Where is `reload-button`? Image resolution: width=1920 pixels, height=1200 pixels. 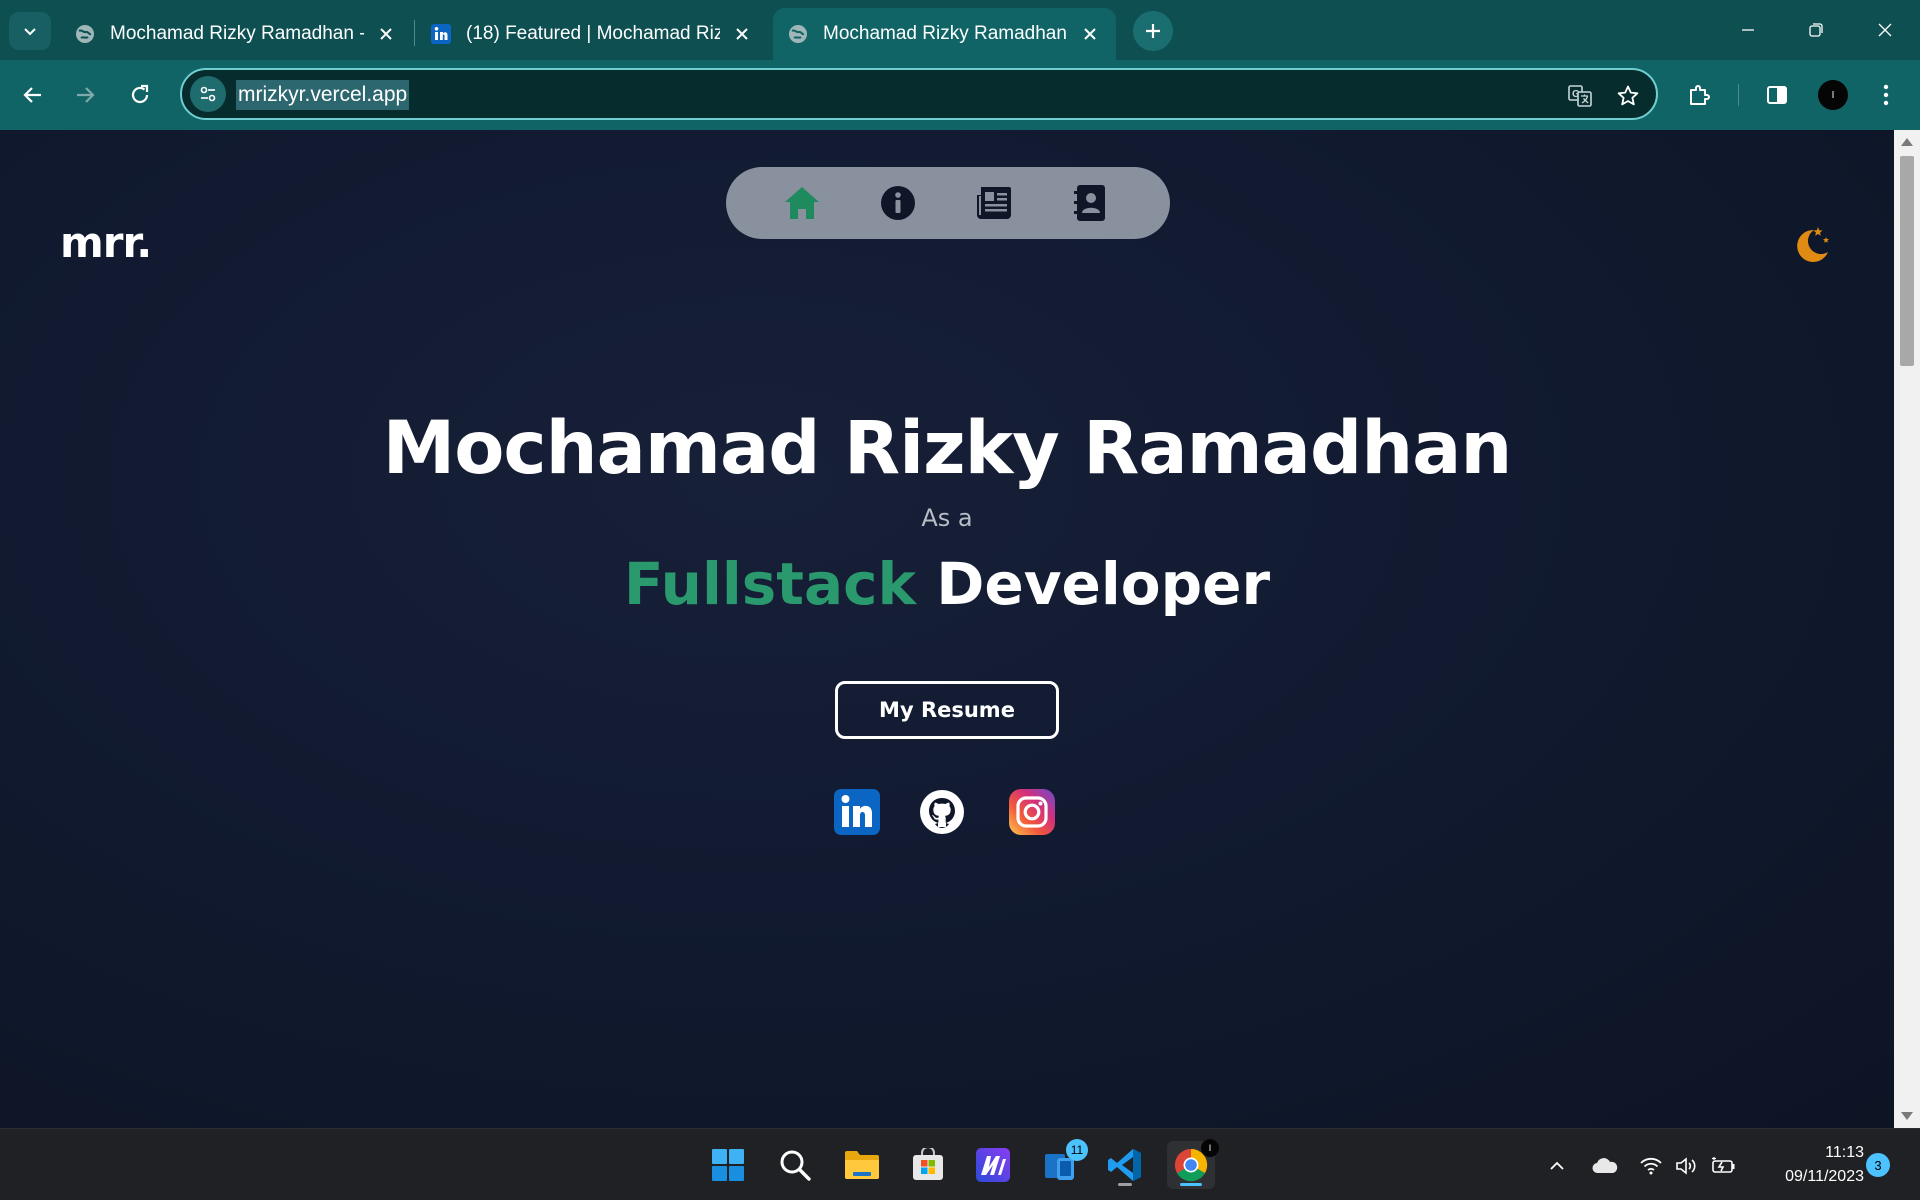 reload-button is located at coordinates (140, 95).